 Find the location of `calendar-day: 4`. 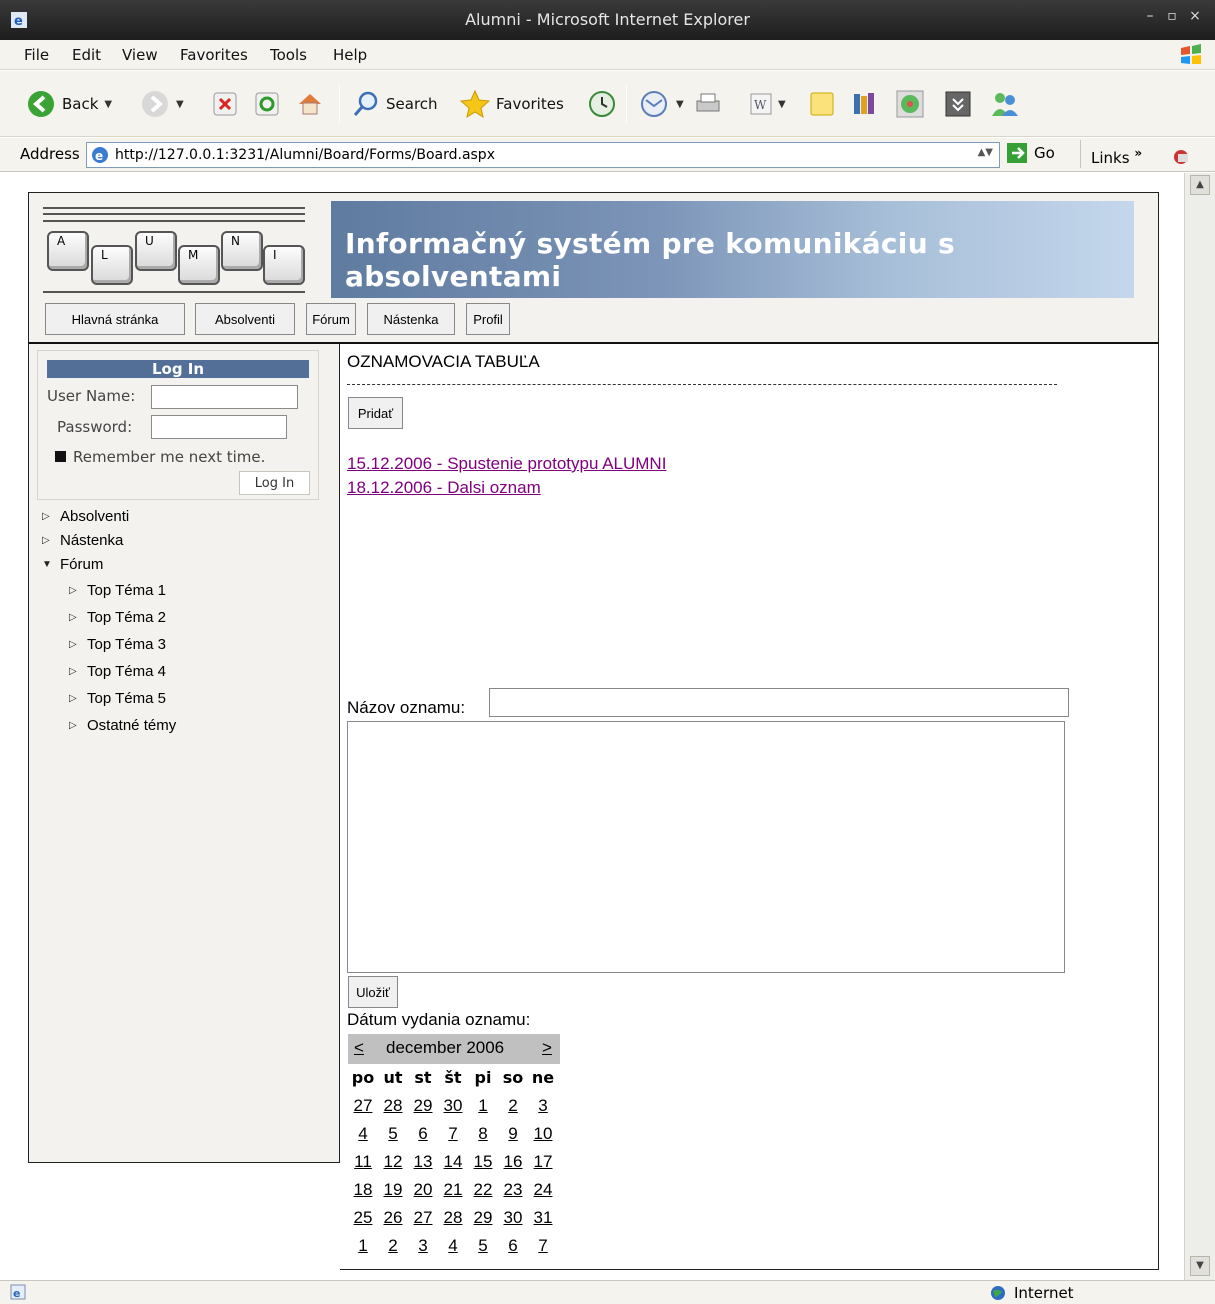

calendar-day: 4 is located at coordinates (453, 1246).